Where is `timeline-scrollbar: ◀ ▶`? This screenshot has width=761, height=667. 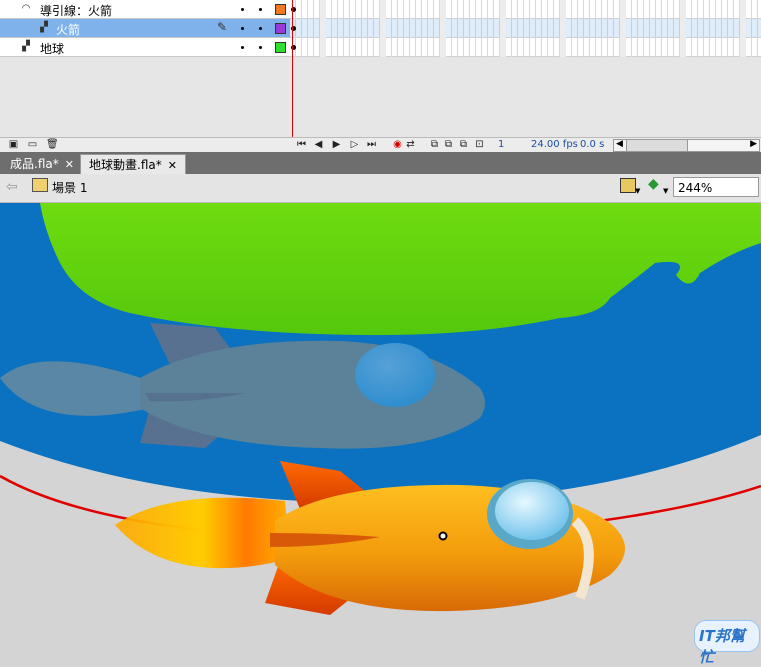
timeline-scrollbar: ◀ ▶ is located at coordinates (686, 145).